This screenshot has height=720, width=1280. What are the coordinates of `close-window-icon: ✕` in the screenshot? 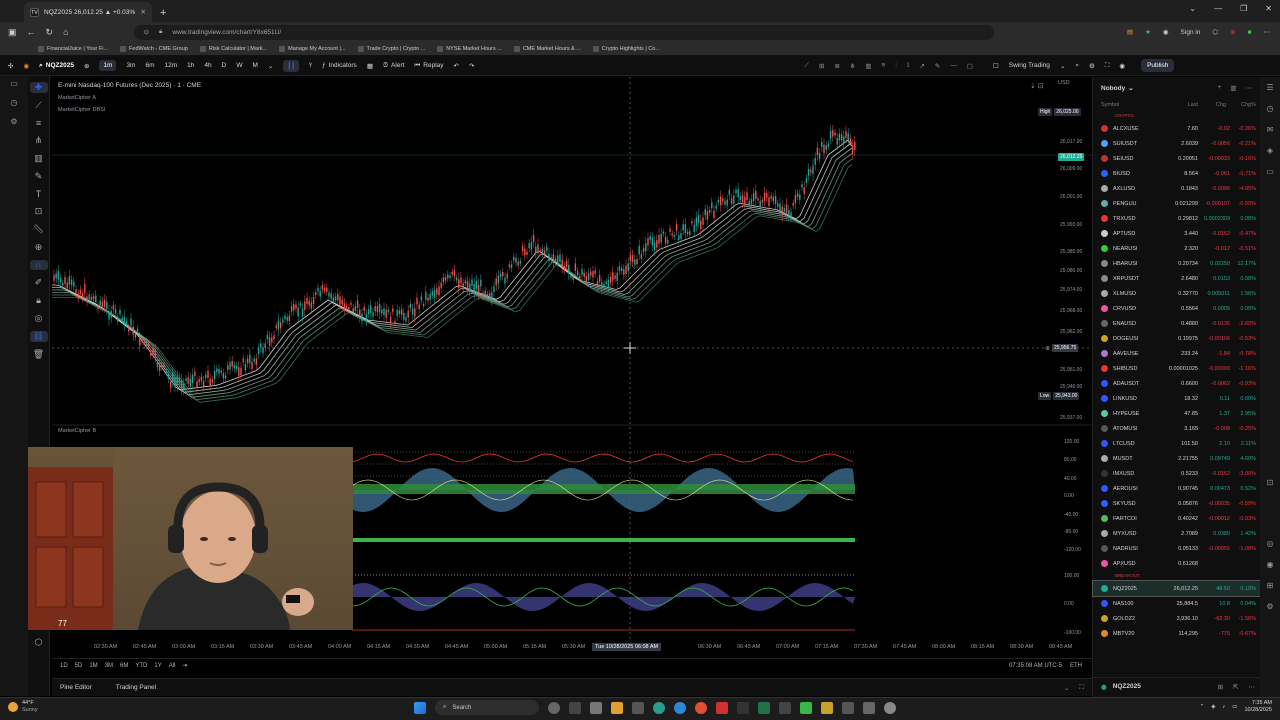 It's located at (1268, 8).